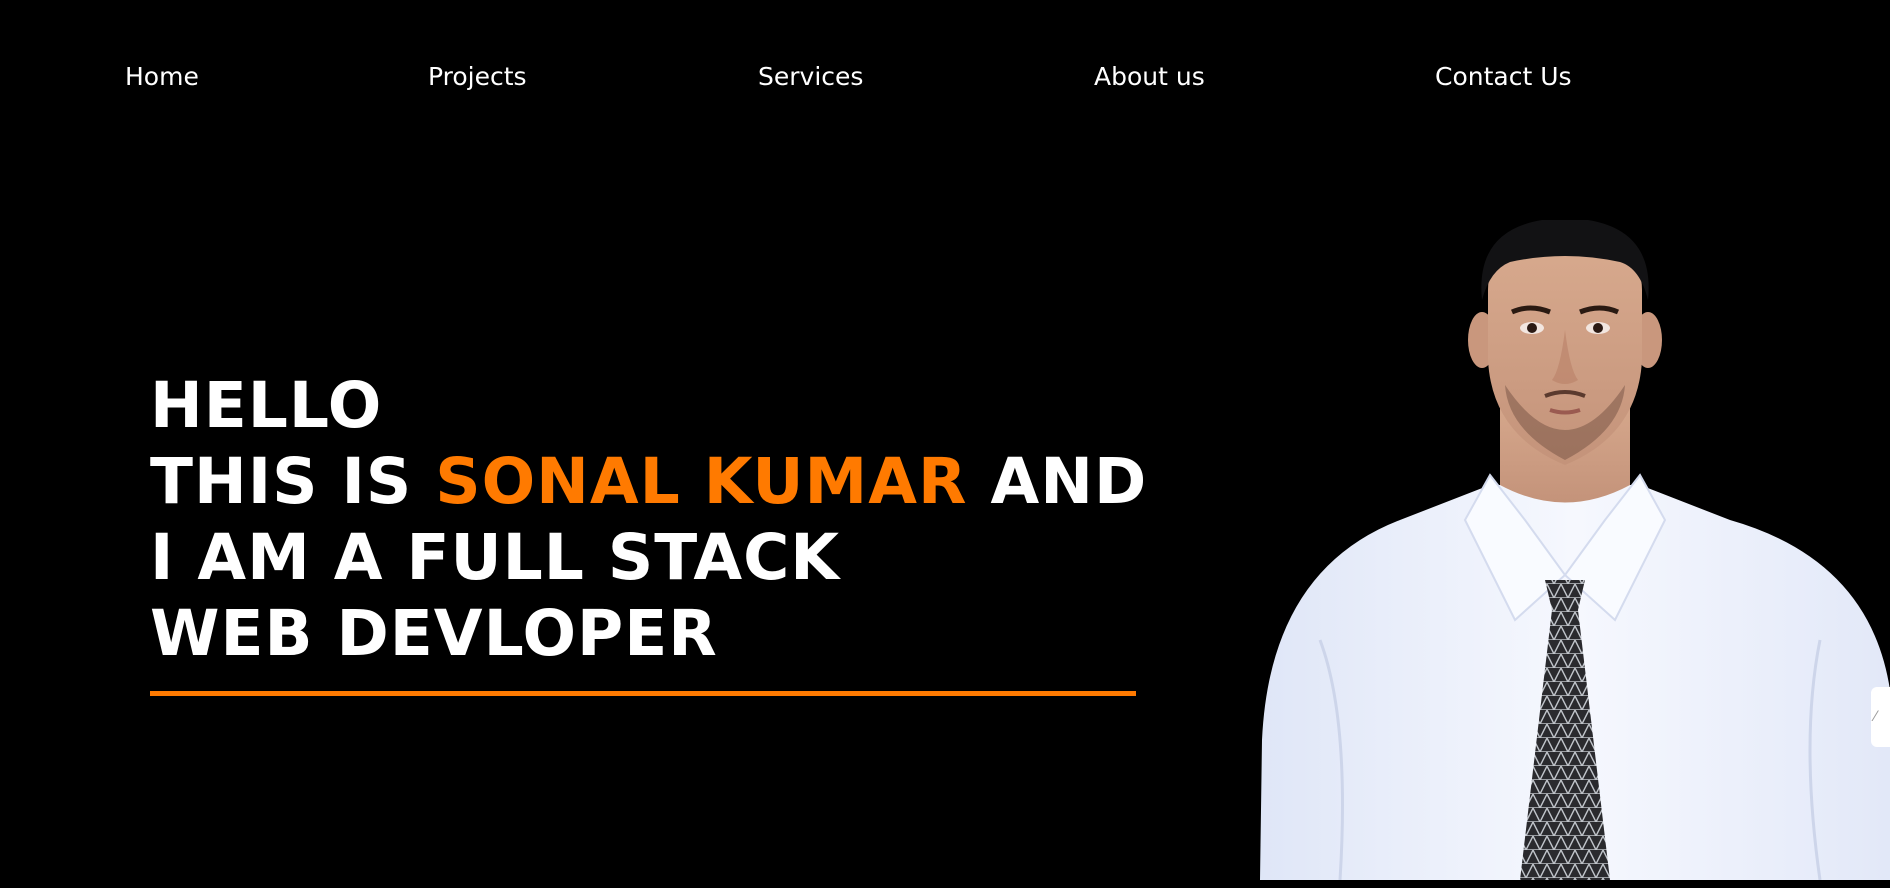  I want to click on nav-projects-link: Projects, so click(477, 77).